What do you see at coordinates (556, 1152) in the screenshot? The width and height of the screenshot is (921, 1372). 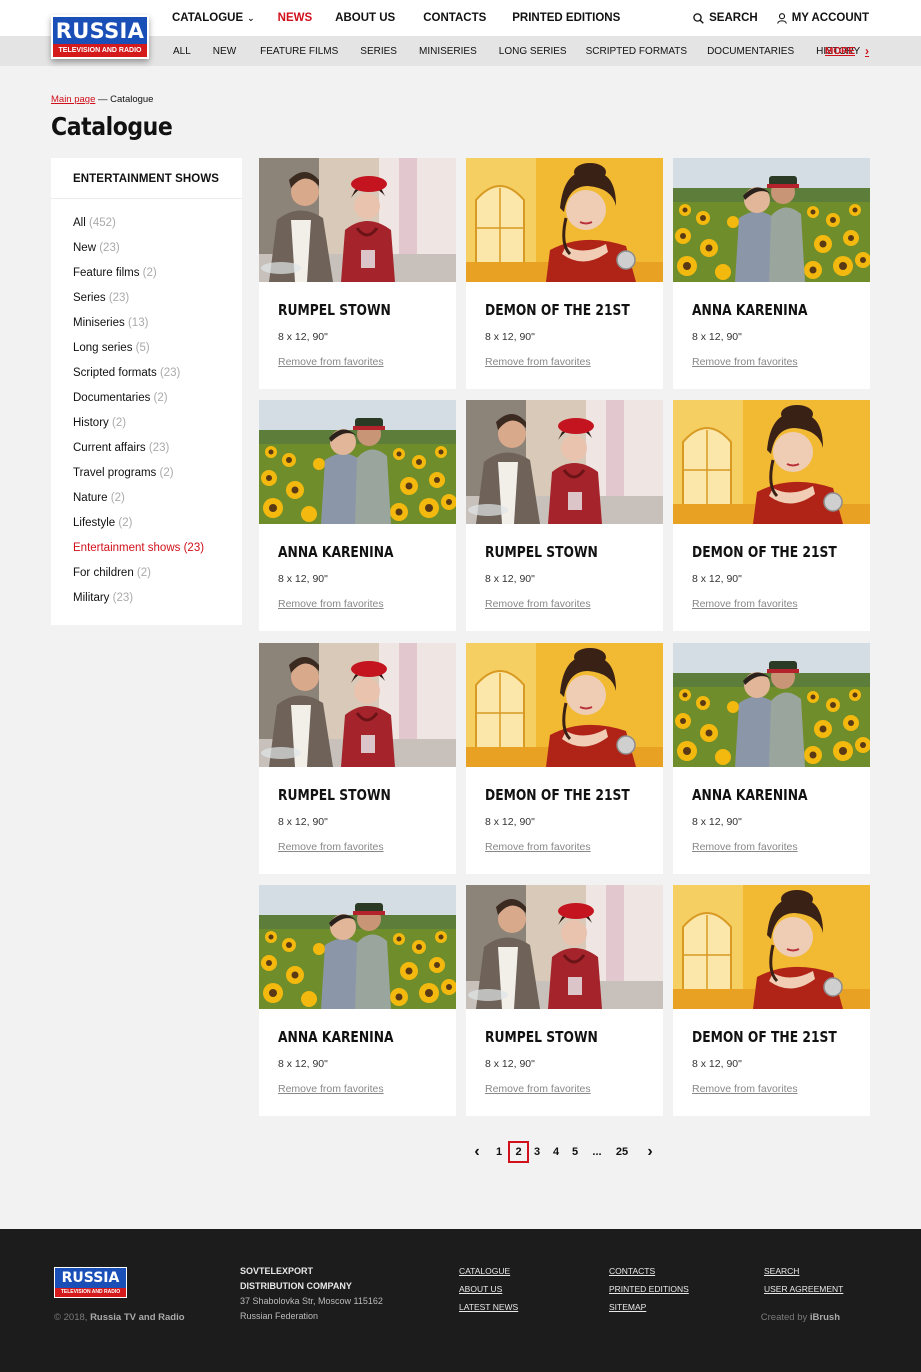 I see `pagination-page: 4` at bounding box center [556, 1152].